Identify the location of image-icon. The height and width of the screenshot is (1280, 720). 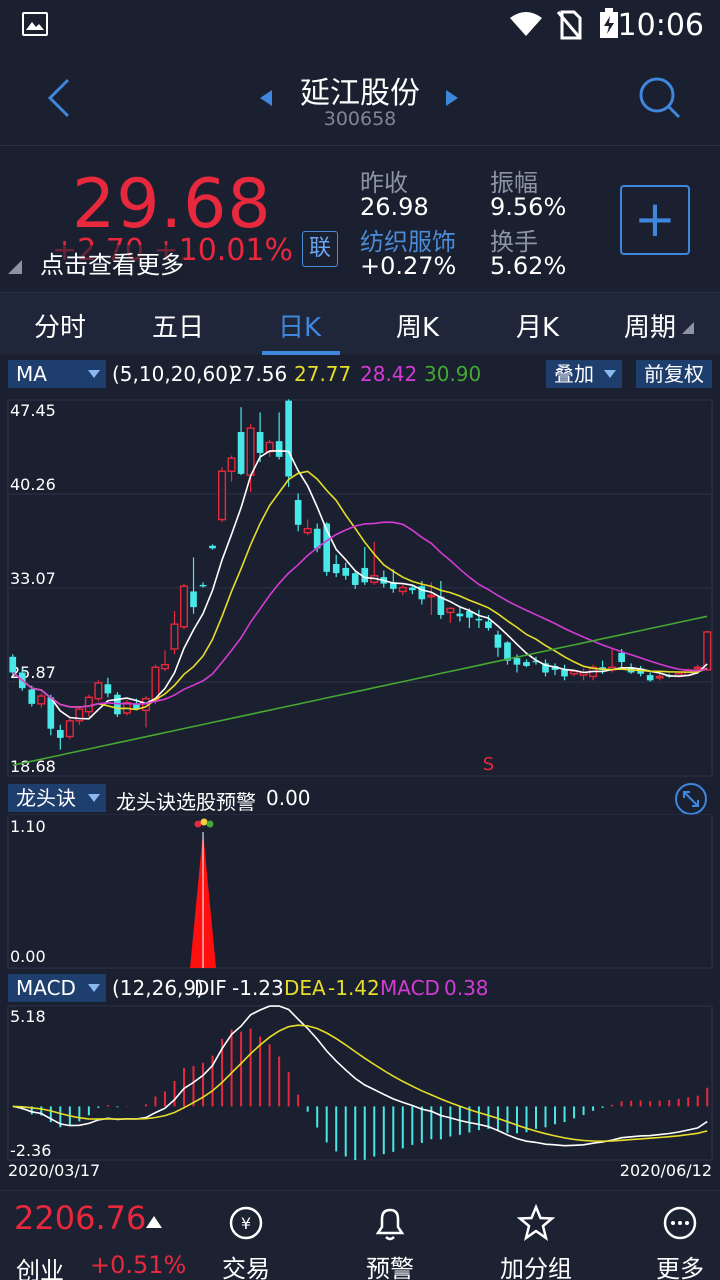
(35, 24).